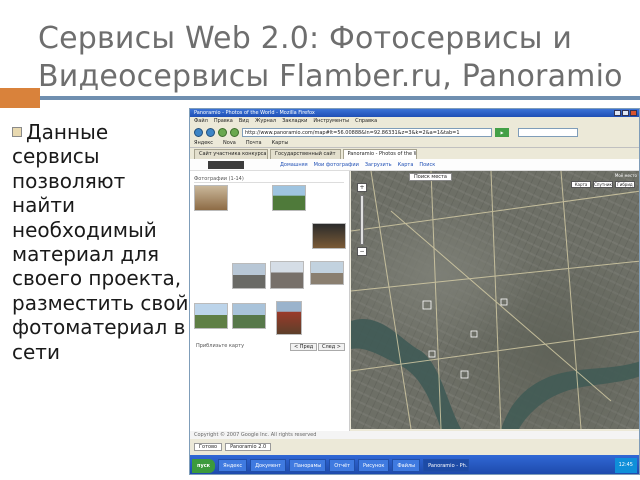  What do you see at coordinates (244, 121) in the screenshot?
I see `menu-item: Вид` at bounding box center [244, 121].